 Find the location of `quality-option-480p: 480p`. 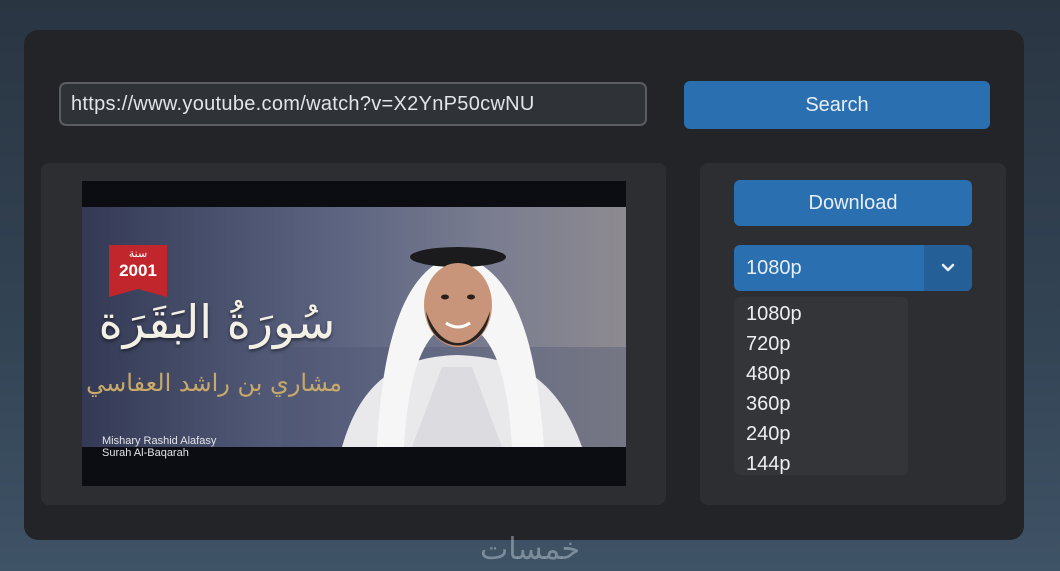

quality-option-480p: 480p is located at coordinates (821, 374).